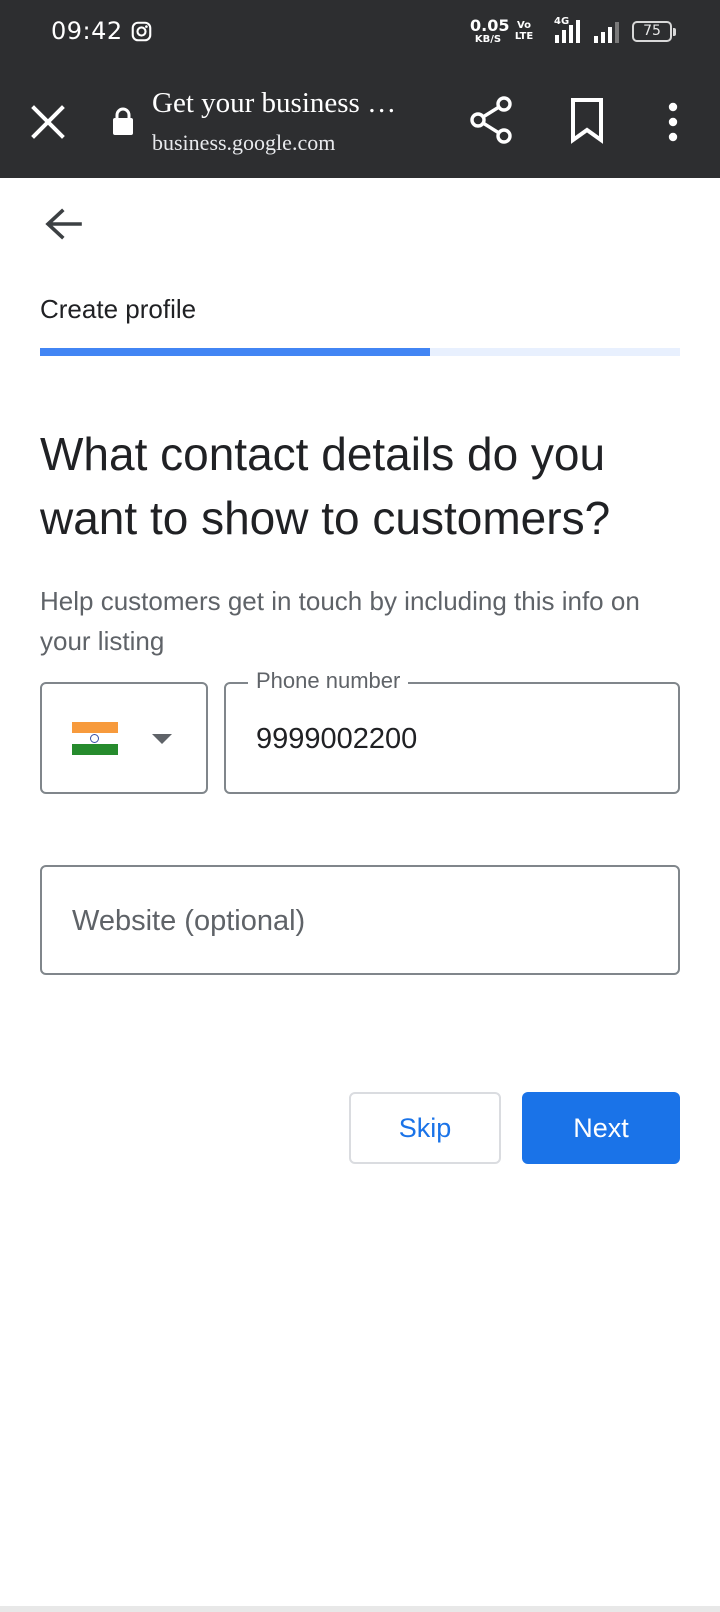 This screenshot has width=720, height=1612. Describe the element at coordinates (570, 30) in the screenshot. I see `signal-sim1-icon: 4G` at that location.